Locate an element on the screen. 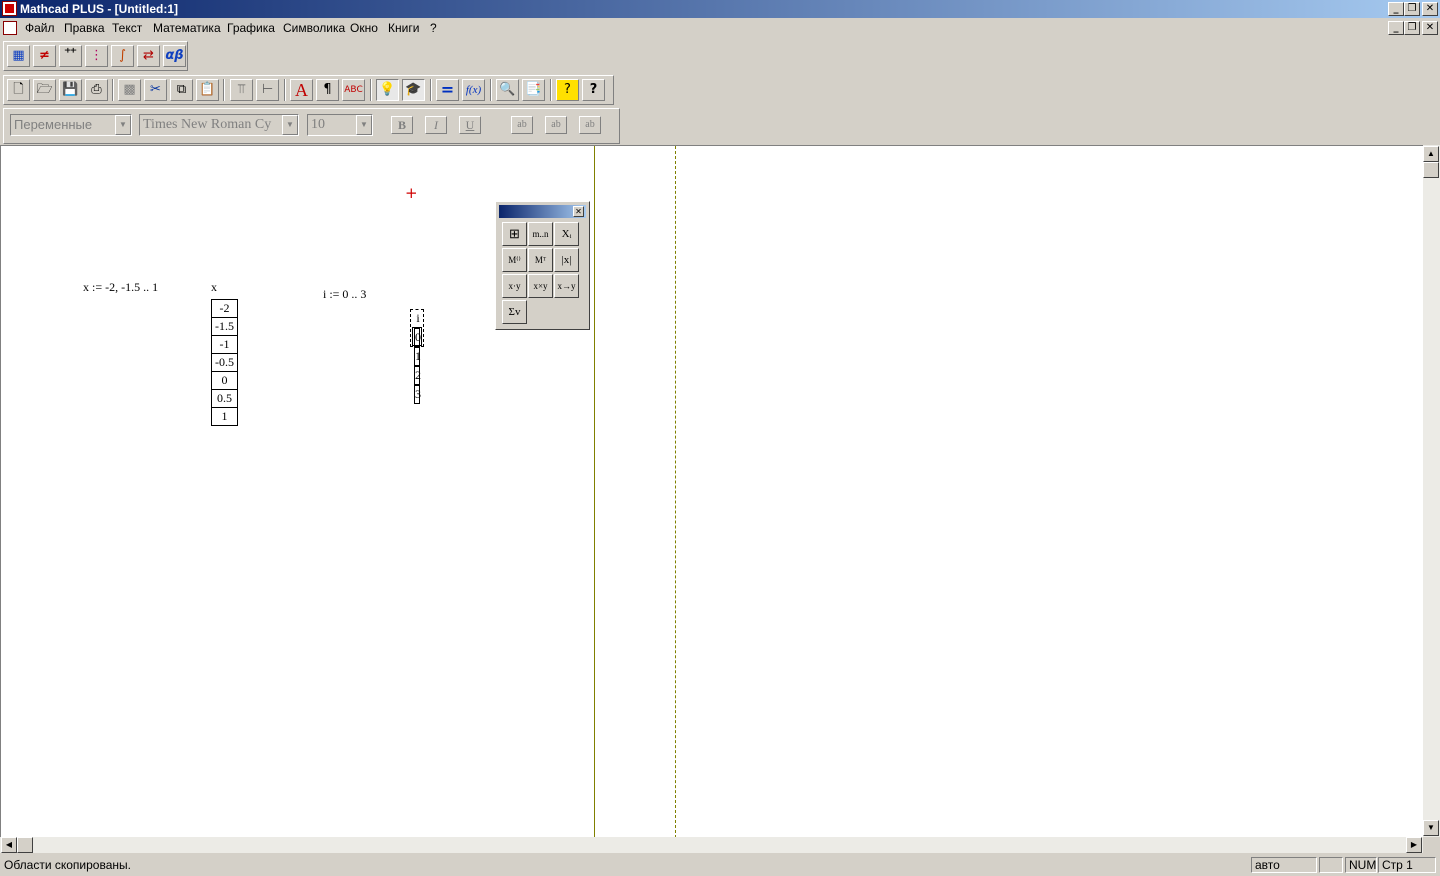 The image size is (1440, 876). dot-product-icon: x·y is located at coordinates (514, 286).